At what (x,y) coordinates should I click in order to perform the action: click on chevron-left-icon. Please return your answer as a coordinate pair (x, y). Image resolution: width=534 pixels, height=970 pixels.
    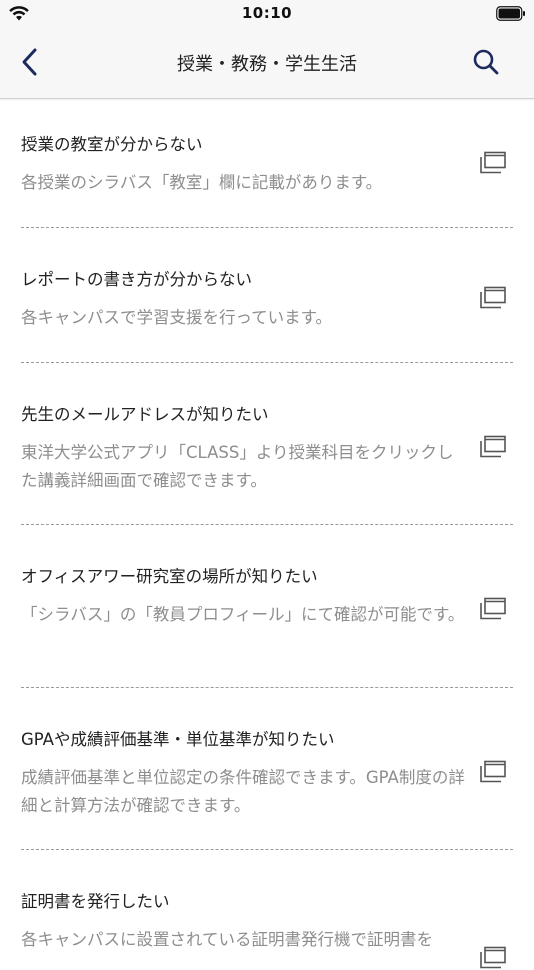
    Looking at the image, I should click on (29, 62).